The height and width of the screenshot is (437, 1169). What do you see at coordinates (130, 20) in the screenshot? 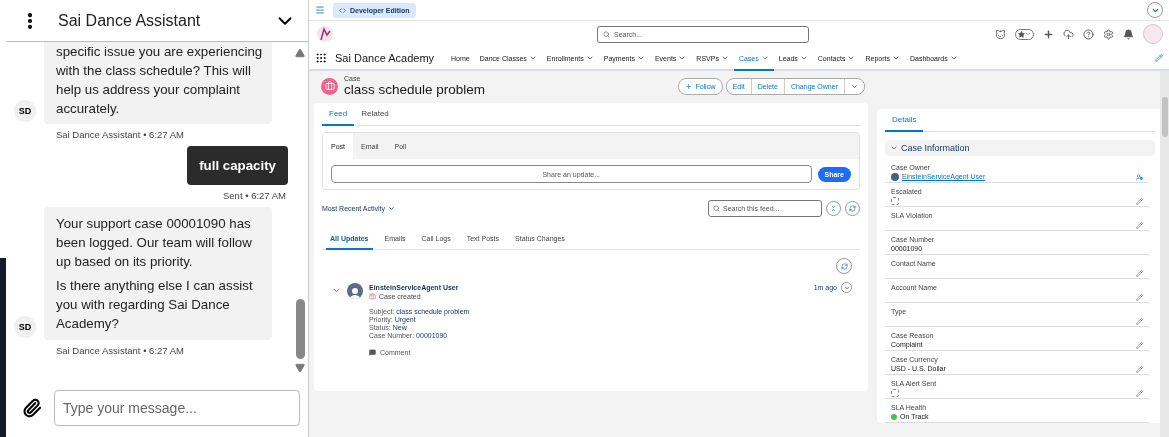
I see `chat-title: Sai Dance Assistant` at bounding box center [130, 20].